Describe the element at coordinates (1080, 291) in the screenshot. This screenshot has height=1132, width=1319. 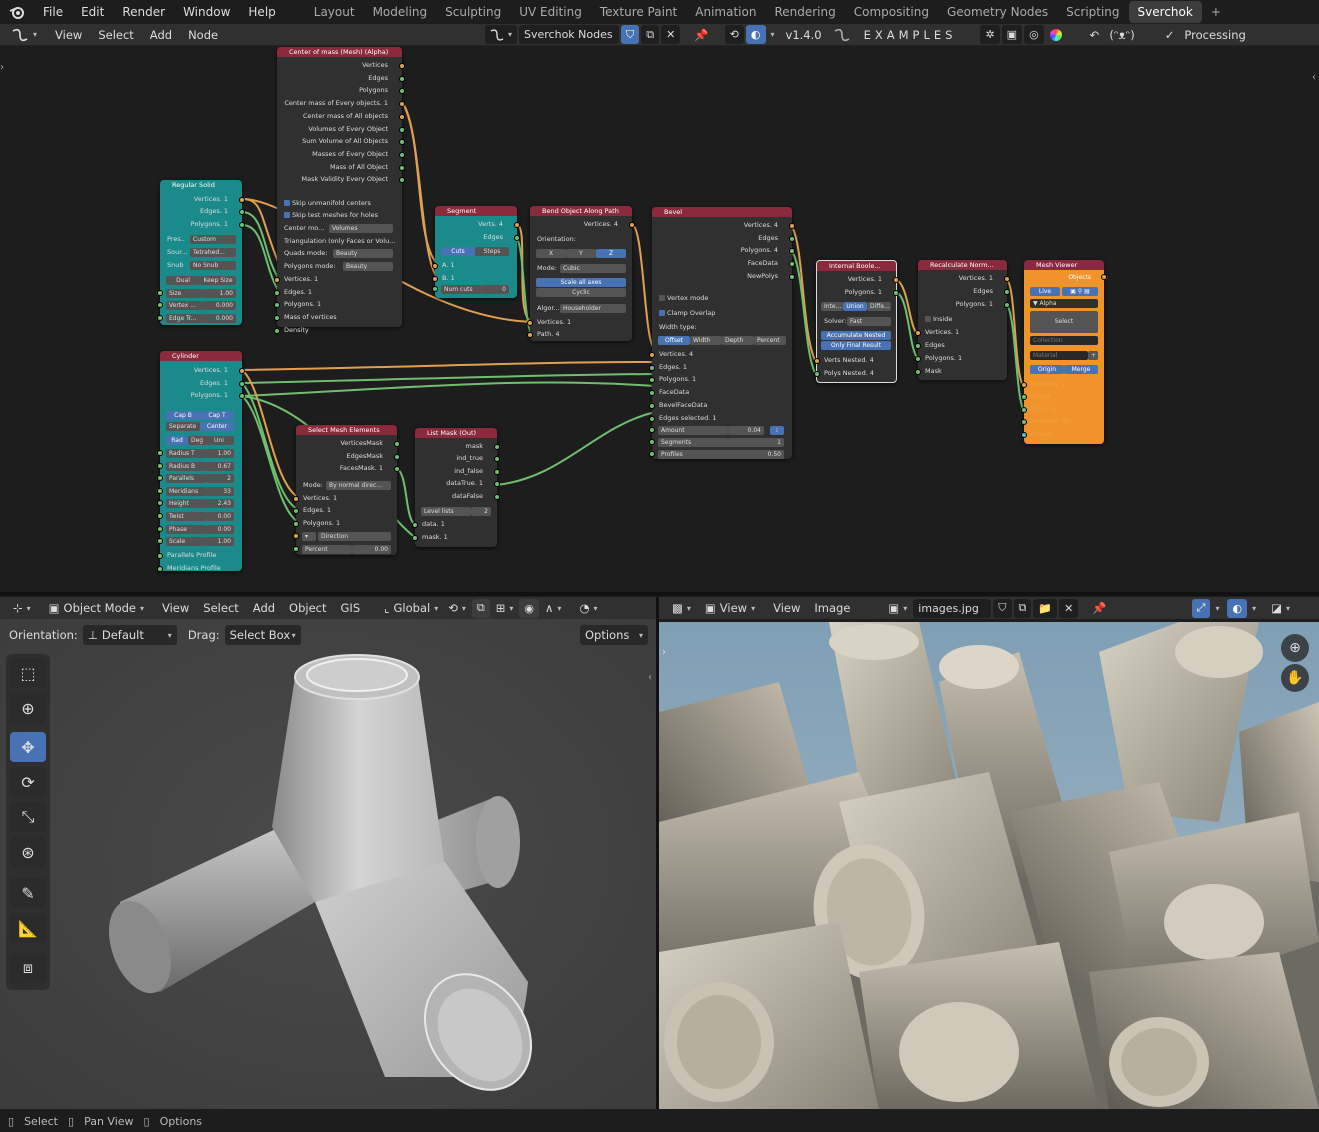
I see `view-toggles: ▣ ⚲ ▤` at that location.